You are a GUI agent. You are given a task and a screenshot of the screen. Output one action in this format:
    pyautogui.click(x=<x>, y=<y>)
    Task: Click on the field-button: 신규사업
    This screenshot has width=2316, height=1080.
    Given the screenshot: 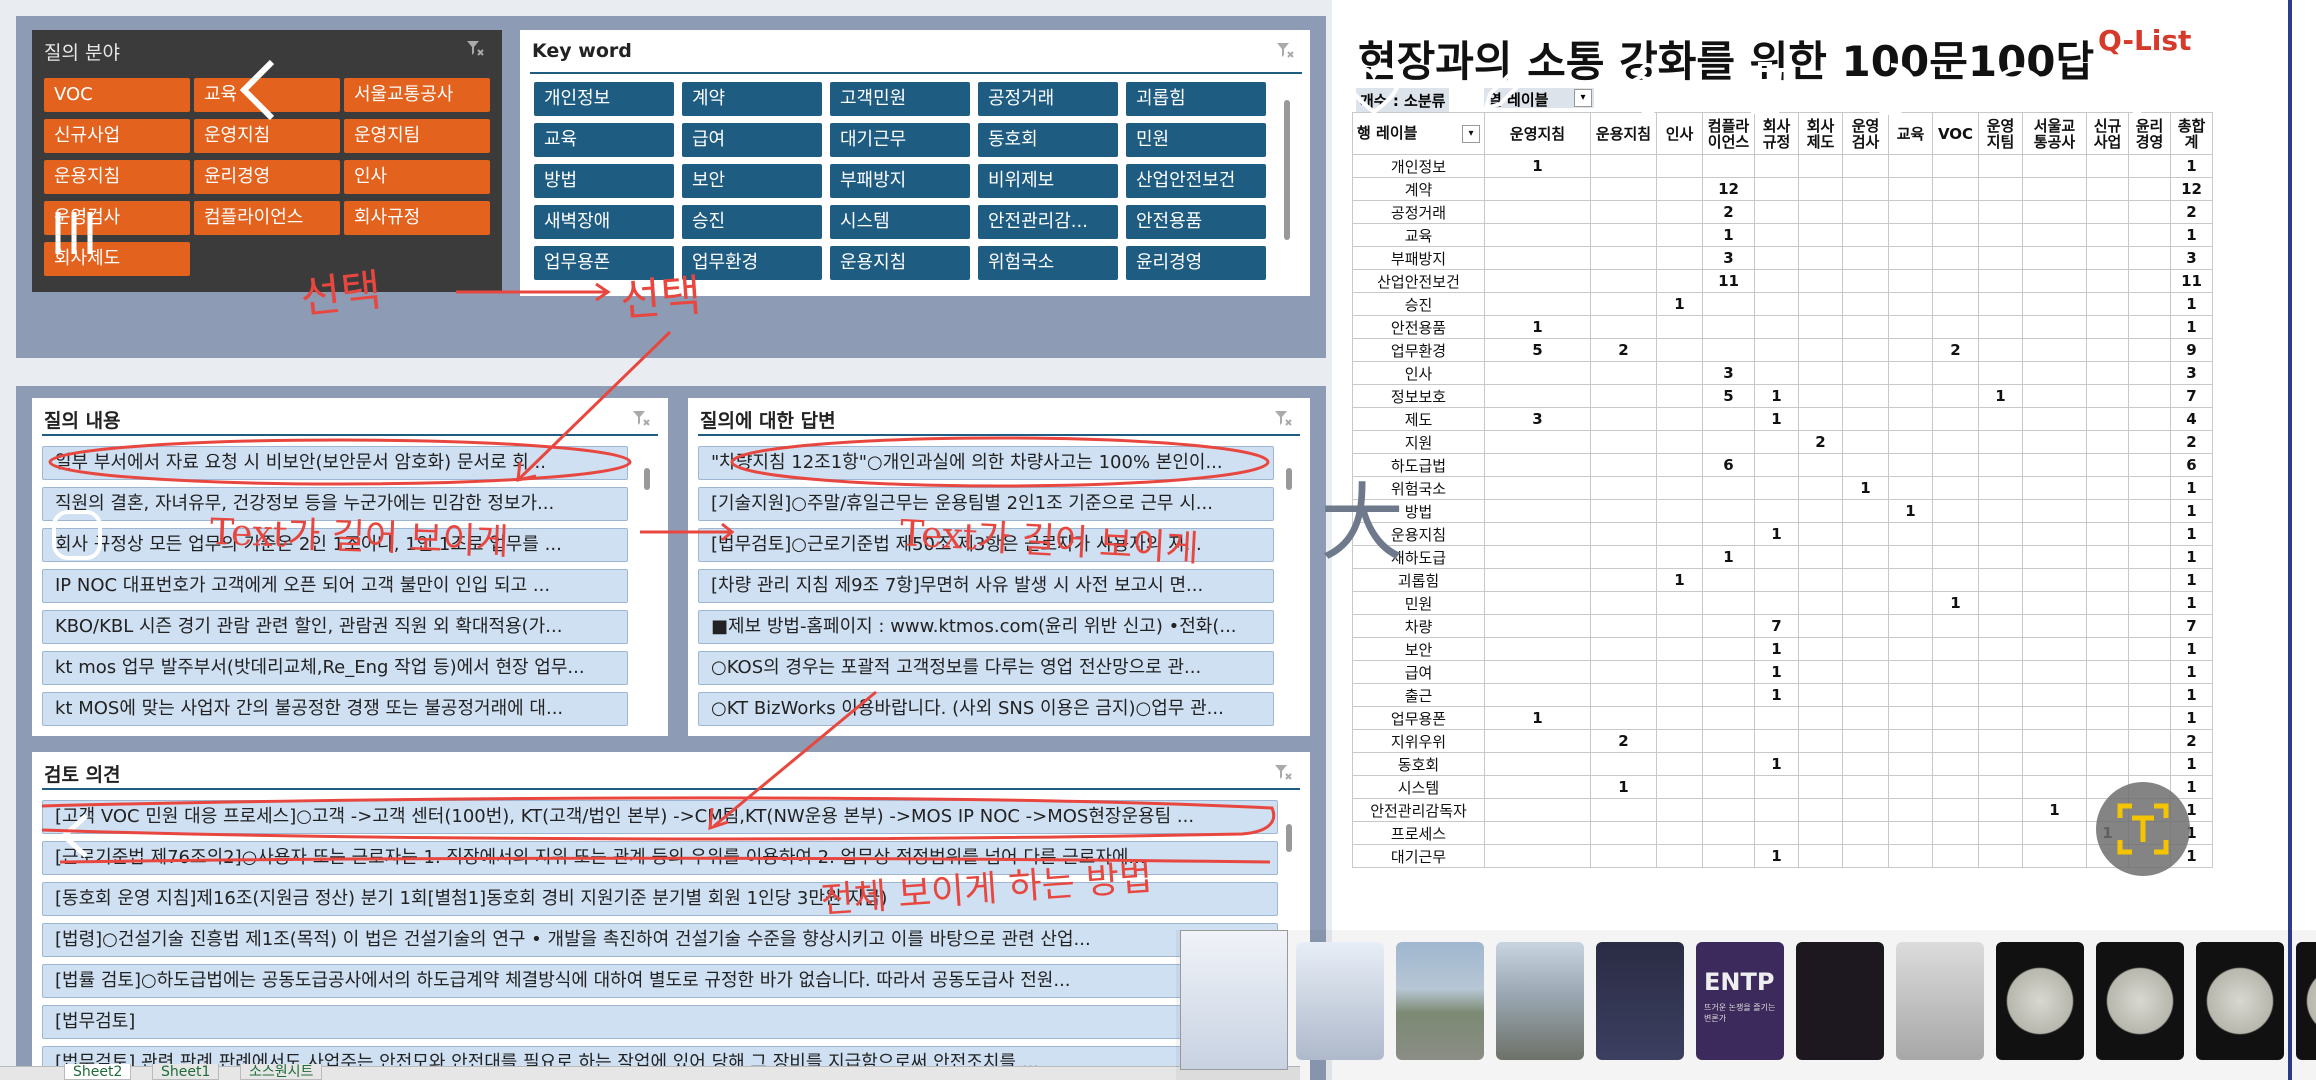 What is the action you would take?
    pyautogui.click(x=117, y=136)
    